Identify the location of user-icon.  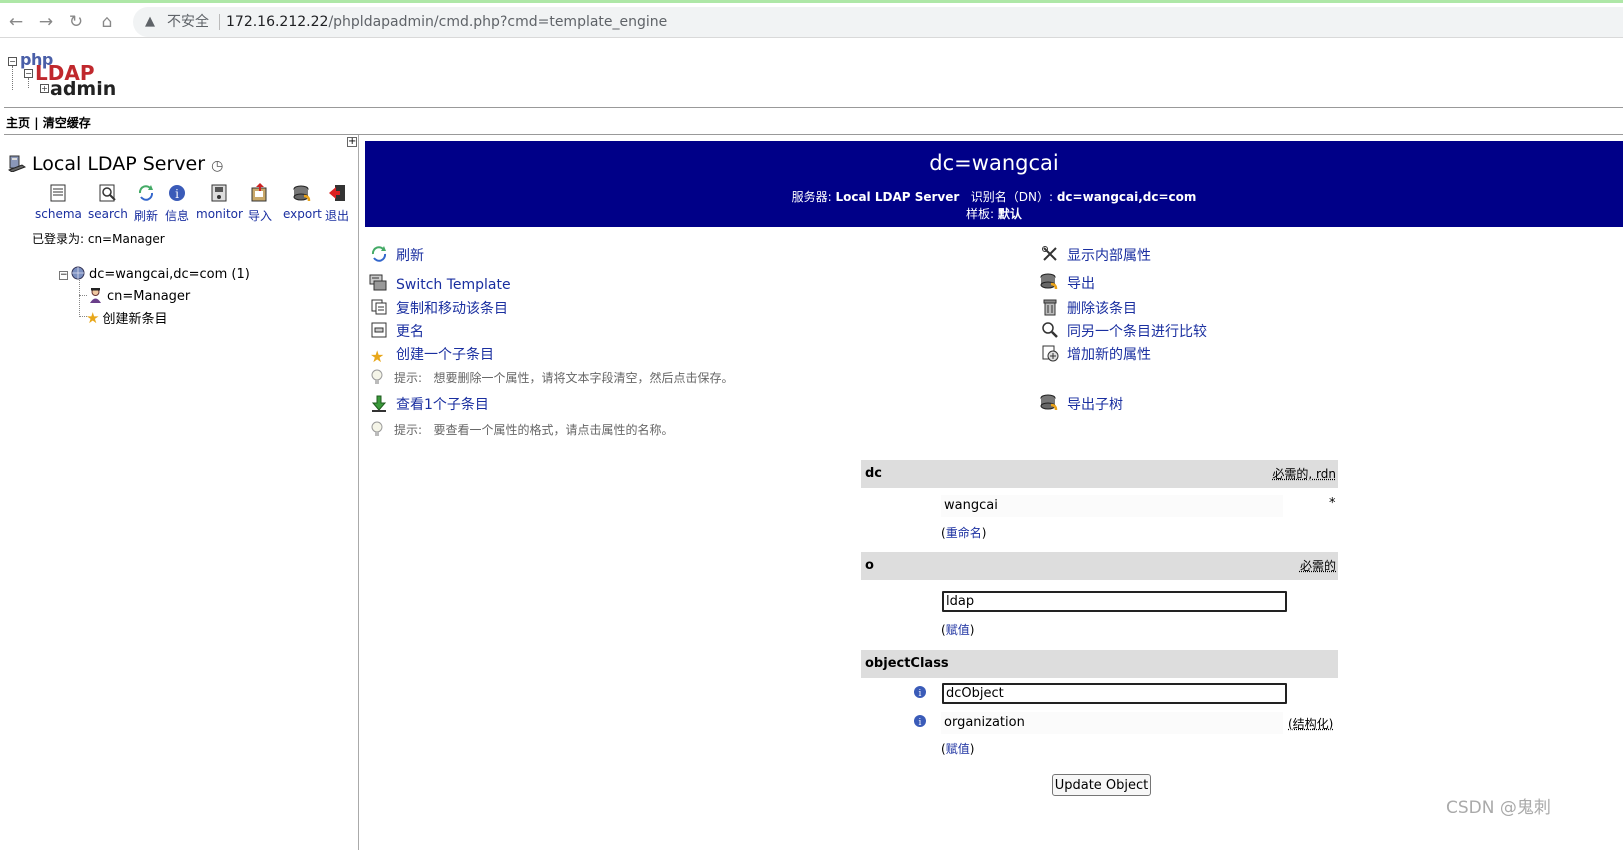
(95, 295).